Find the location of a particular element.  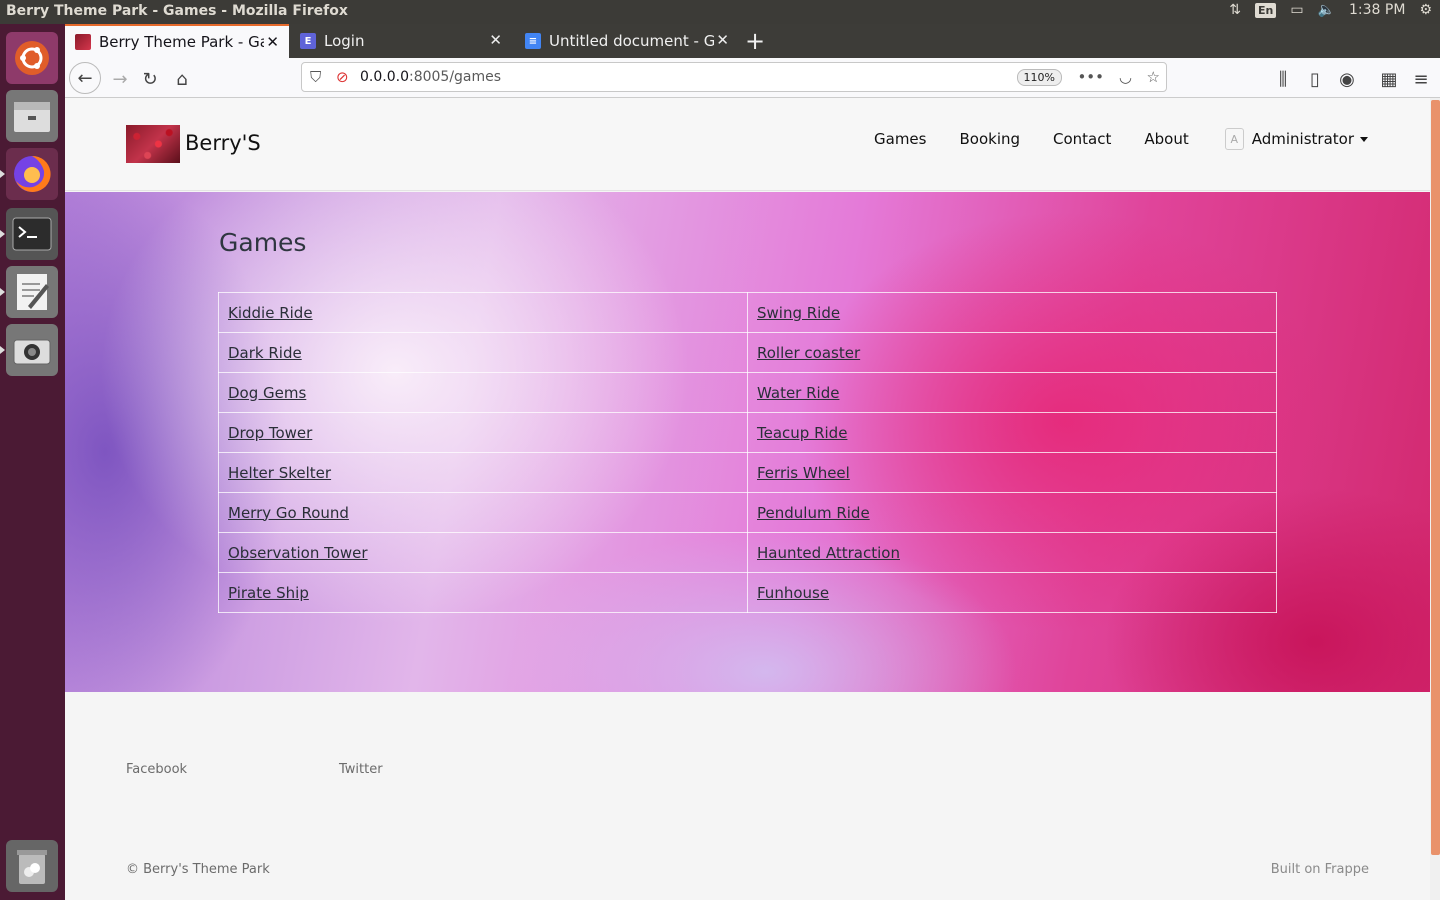

table-cell: Swing Ride is located at coordinates (1012, 312).